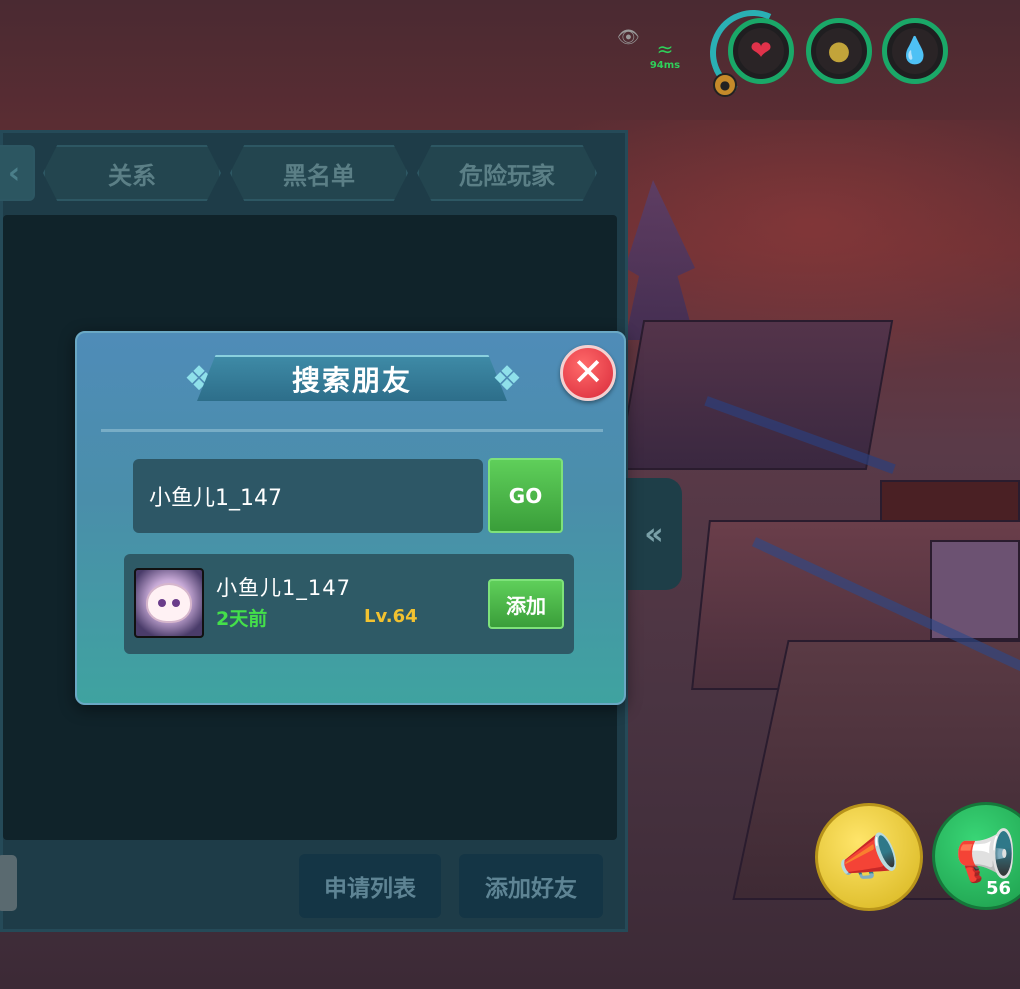  What do you see at coordinates (391, 616) in the screenshot?
I see `result-level: Lv.64` at bounding box center [391, 616].